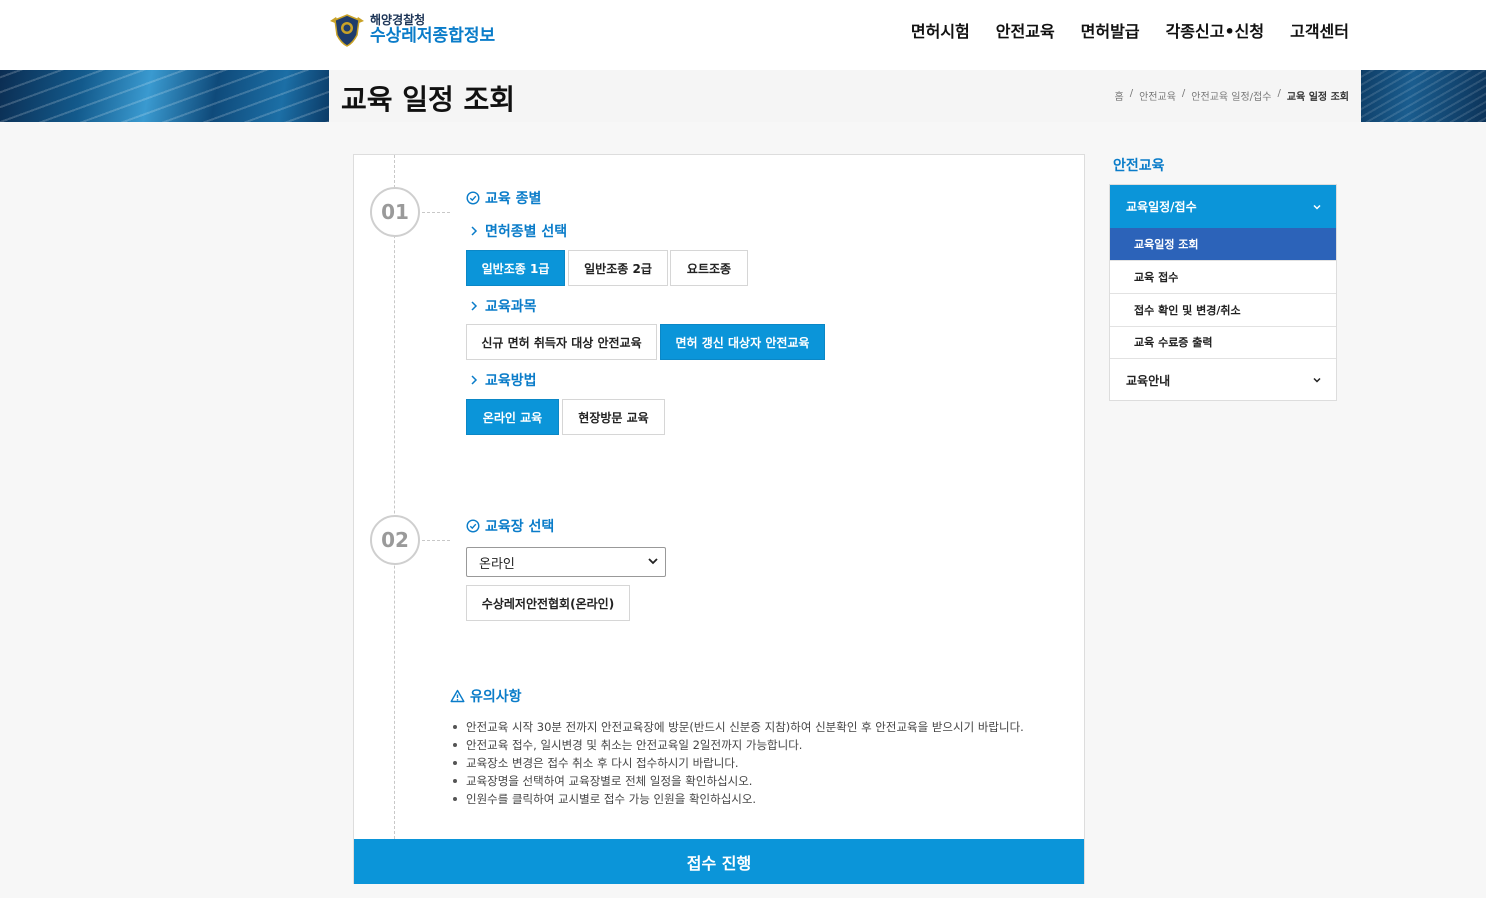 This screenshot has height=898, width=1486. I want to click on nav-customer-center: 고객센터, so click(1319, 30).